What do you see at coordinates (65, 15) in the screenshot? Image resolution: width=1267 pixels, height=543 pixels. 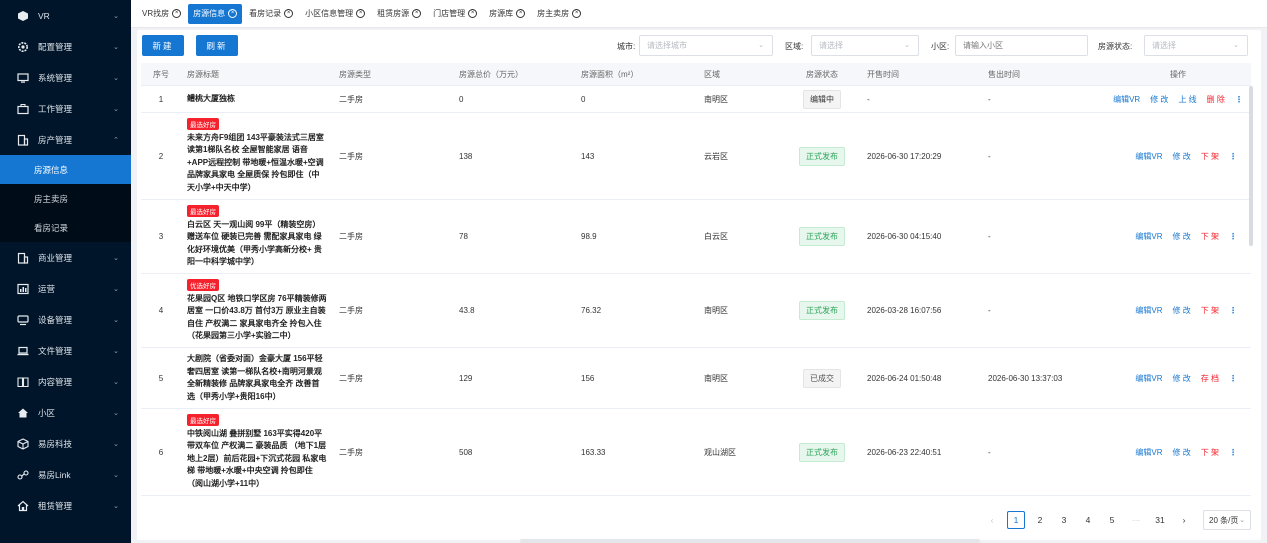 I see `sidebar-item-0: VR ⌄` at bounding box center [65, 15].